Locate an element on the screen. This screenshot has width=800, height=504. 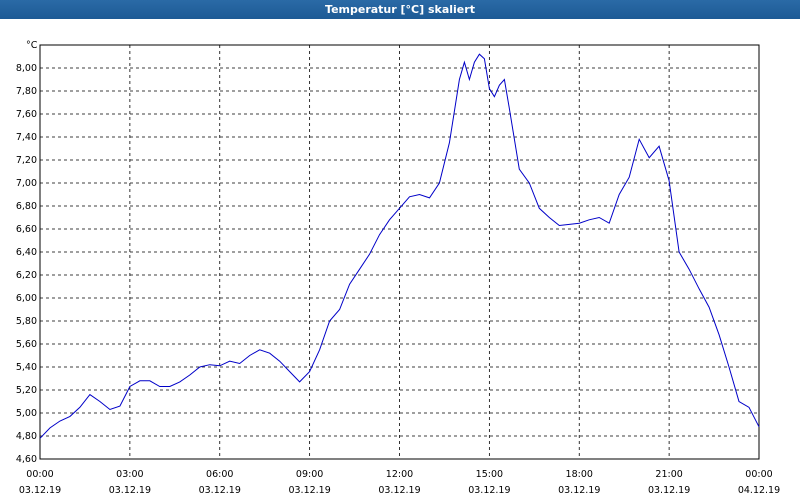
y-tick-label: 7,20 is located at coordinates (26, 160).